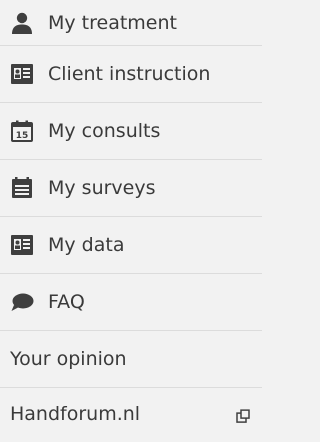 This screenshot has width=320, height=442. What do you see at coordinates (104, 131) in the screenshot?
I see `menu-item-label: My consults` at bounding box center [104, 131].